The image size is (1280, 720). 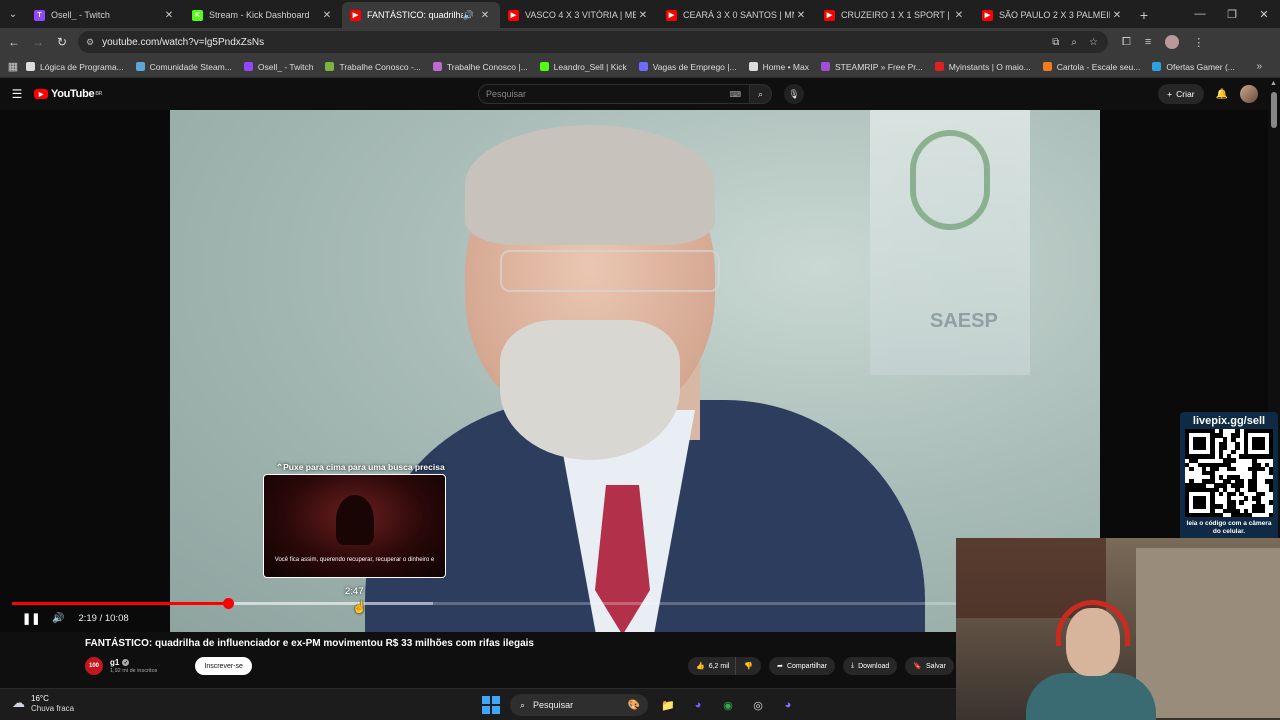 What do you see at coordinates (1249, 94) in the screenshot?
I see `account-avatar` at bounding box center [1249, 94].